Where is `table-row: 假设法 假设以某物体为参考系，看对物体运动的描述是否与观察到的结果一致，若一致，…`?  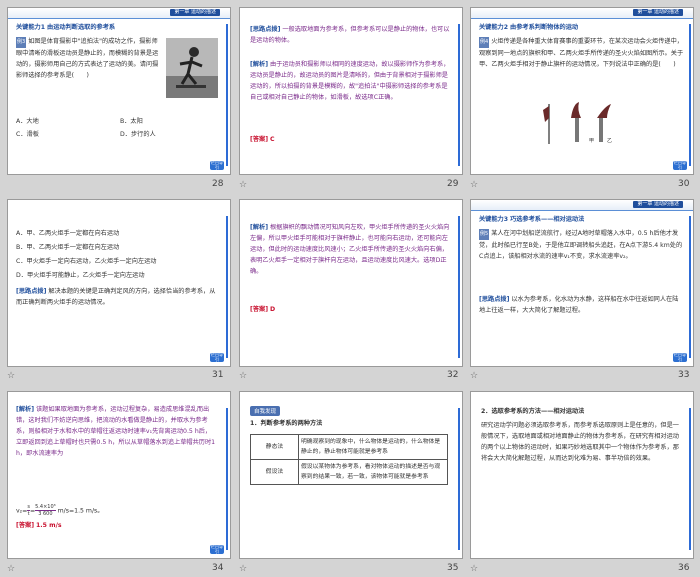 table-row: 假设法 假设以某物体为参考系，看对物体运动的描述是否与观察到的结果一致，若一致，… is located at coordinates (349, 472).